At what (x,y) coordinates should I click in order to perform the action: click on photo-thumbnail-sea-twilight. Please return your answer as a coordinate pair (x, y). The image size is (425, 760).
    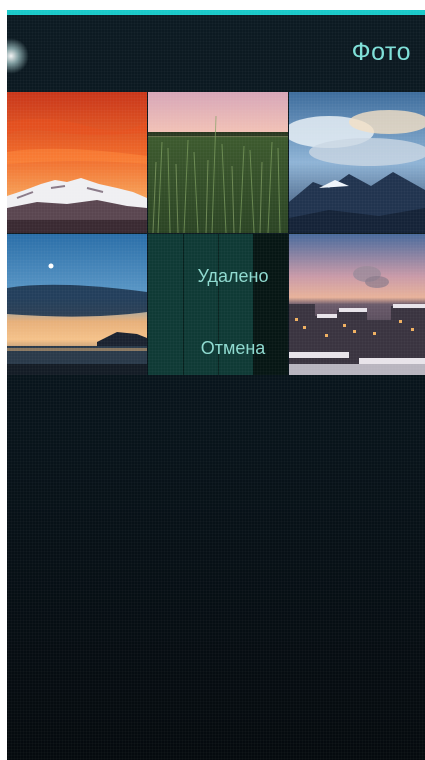
    Looking at the image, I should click on (77, 304).